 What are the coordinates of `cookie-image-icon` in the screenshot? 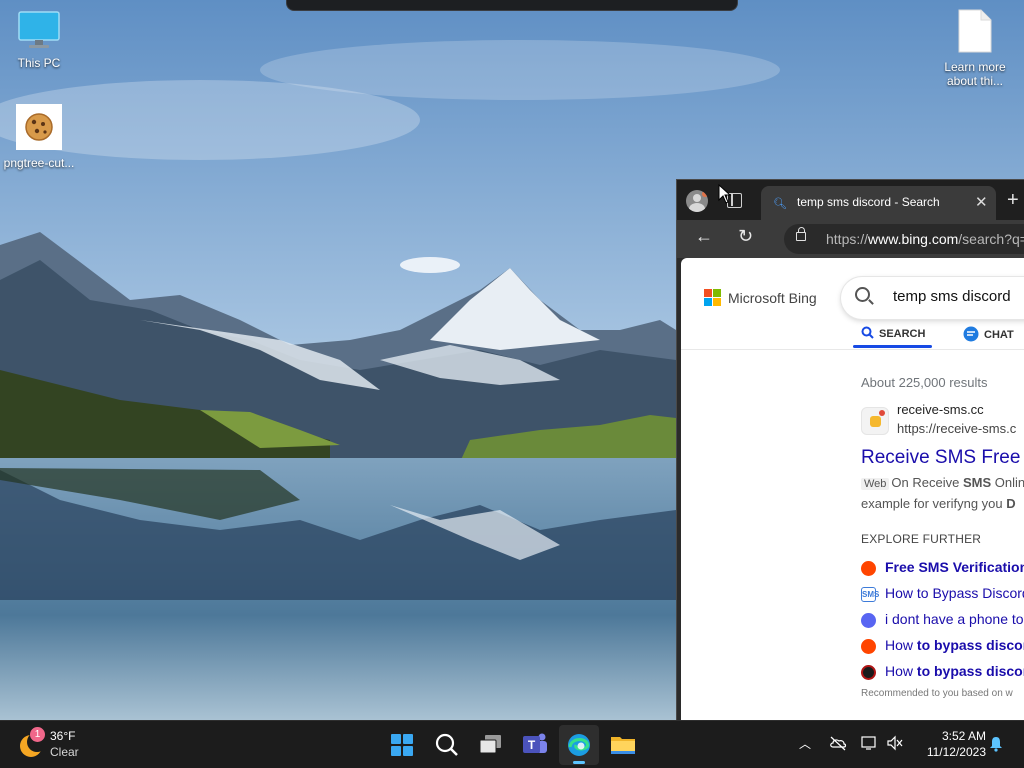 It's located at (39, 127).